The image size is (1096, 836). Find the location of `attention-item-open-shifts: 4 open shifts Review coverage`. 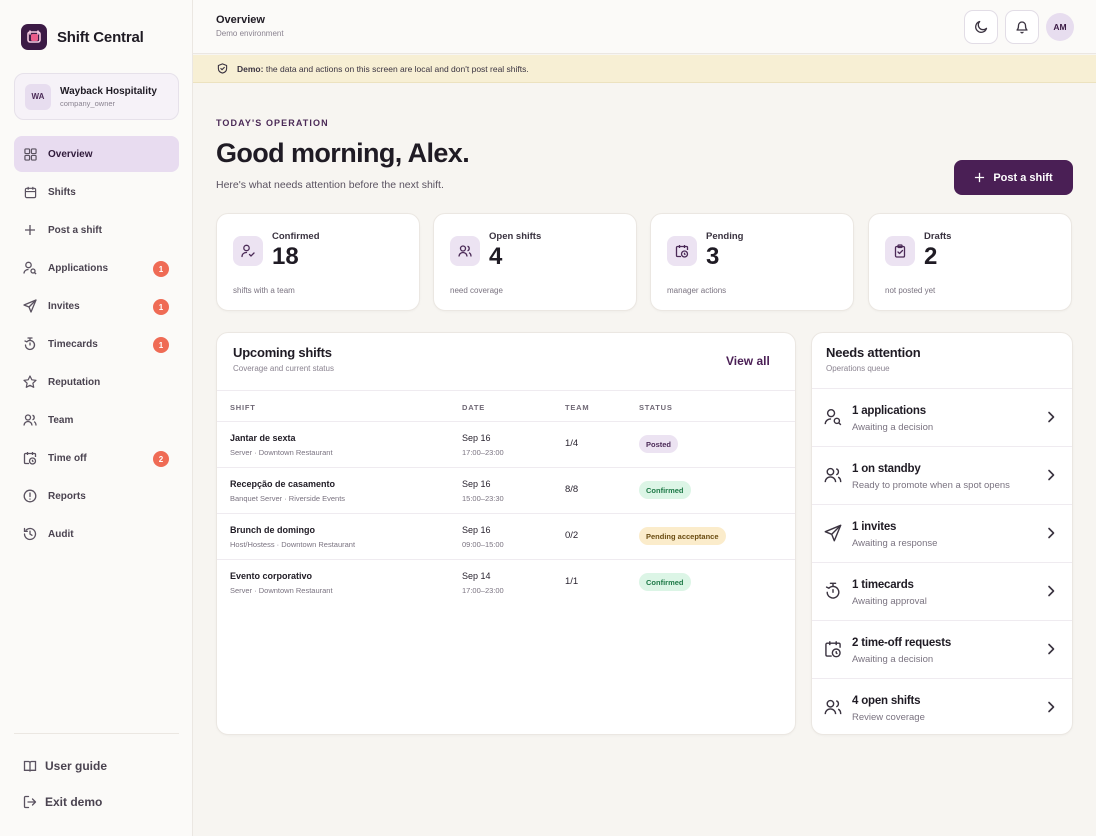

attention-item-open-shifts: 4 open shifts Review coverage is located at coordinates (942, 708).